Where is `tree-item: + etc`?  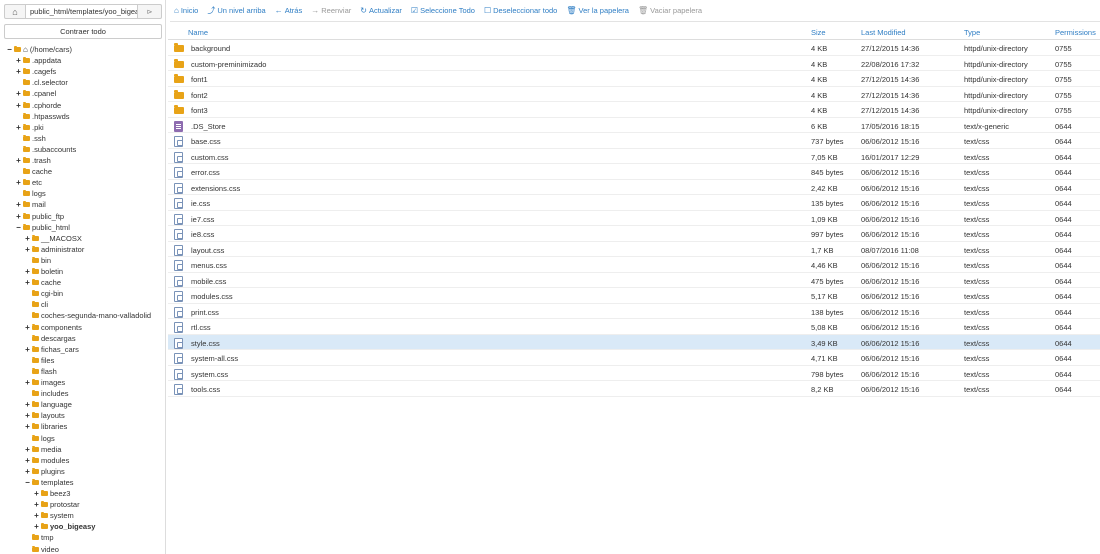
tree-item: + etc is located at coordinates (28, 182).